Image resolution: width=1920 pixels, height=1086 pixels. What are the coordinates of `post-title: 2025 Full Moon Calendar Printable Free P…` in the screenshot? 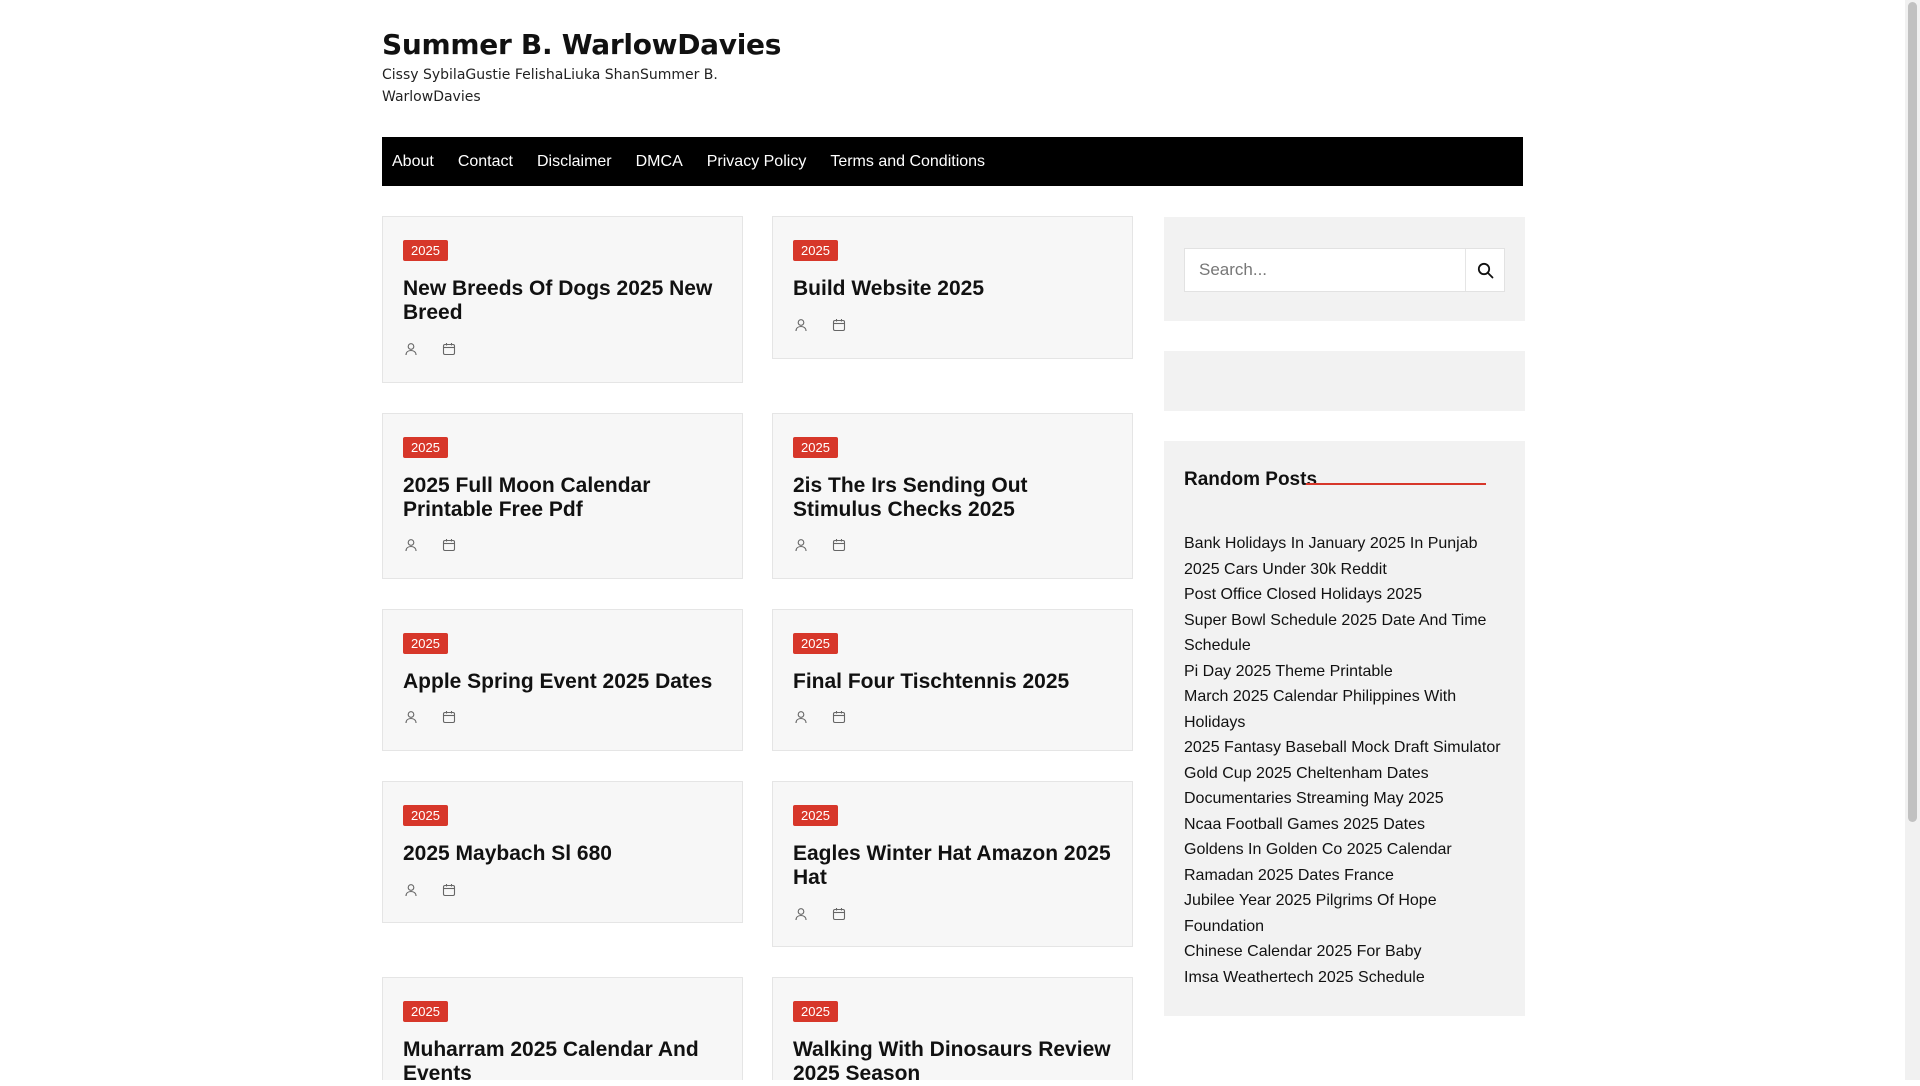 It's located at (565, 498).